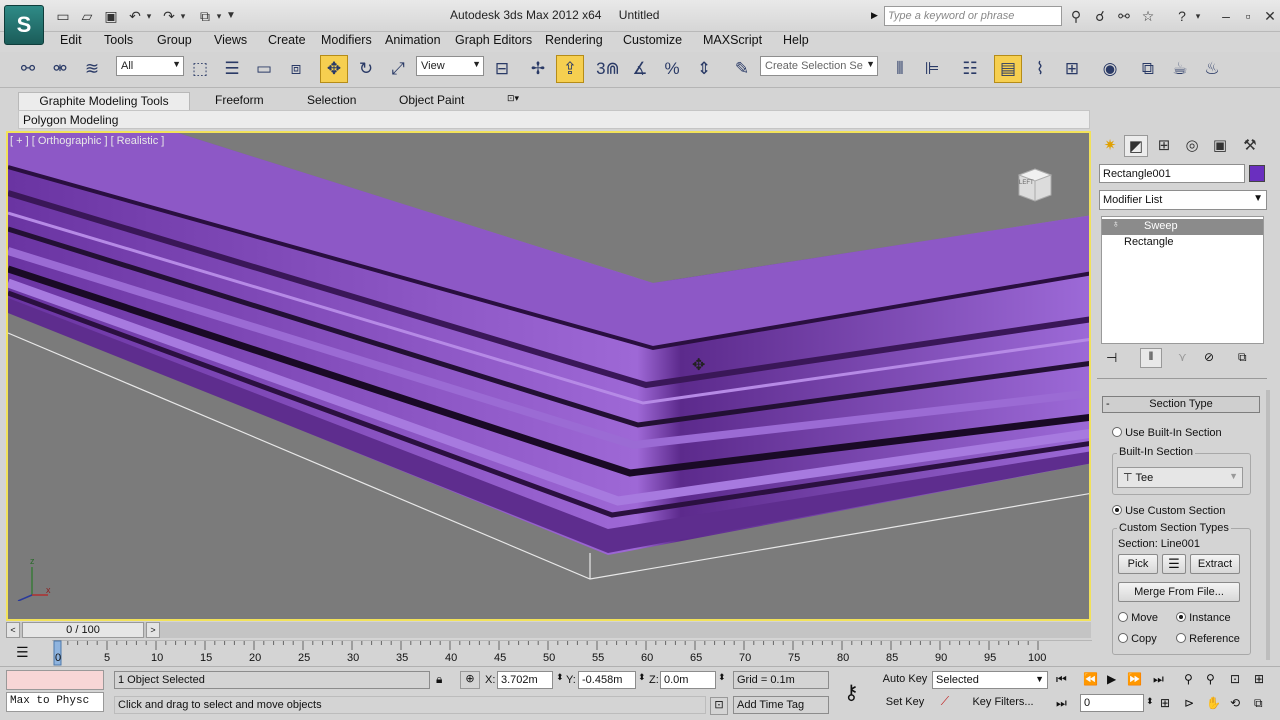 Image resolution: width=1280 pixels, height=720 pixels. Describe the element at coordinates (183, 16) in the screenshot. I see `redo-dropdown-icon: ▾` at that location.